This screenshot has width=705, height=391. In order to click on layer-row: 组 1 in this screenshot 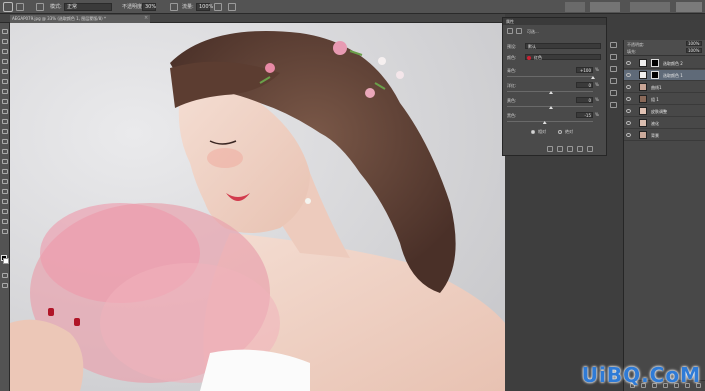, I will do `click(664, 99)`.